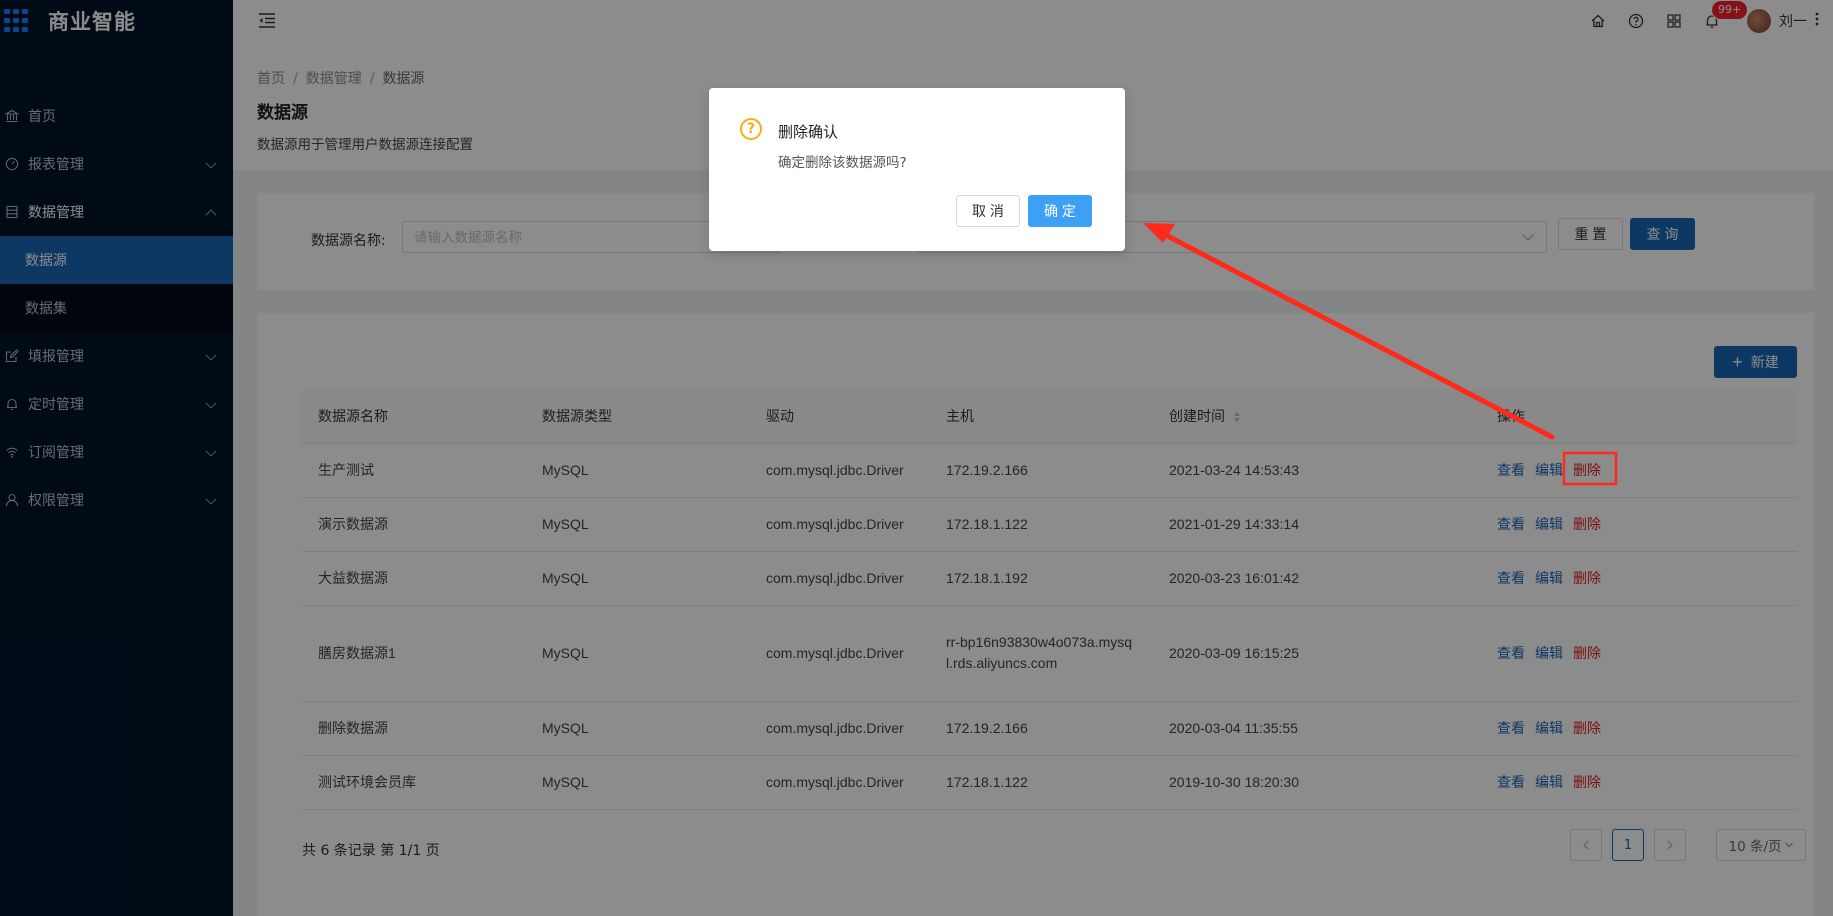  Describe the element at coordinates (808, 132) in the screenshot. I see `modal-title: 删除确认` at that location.